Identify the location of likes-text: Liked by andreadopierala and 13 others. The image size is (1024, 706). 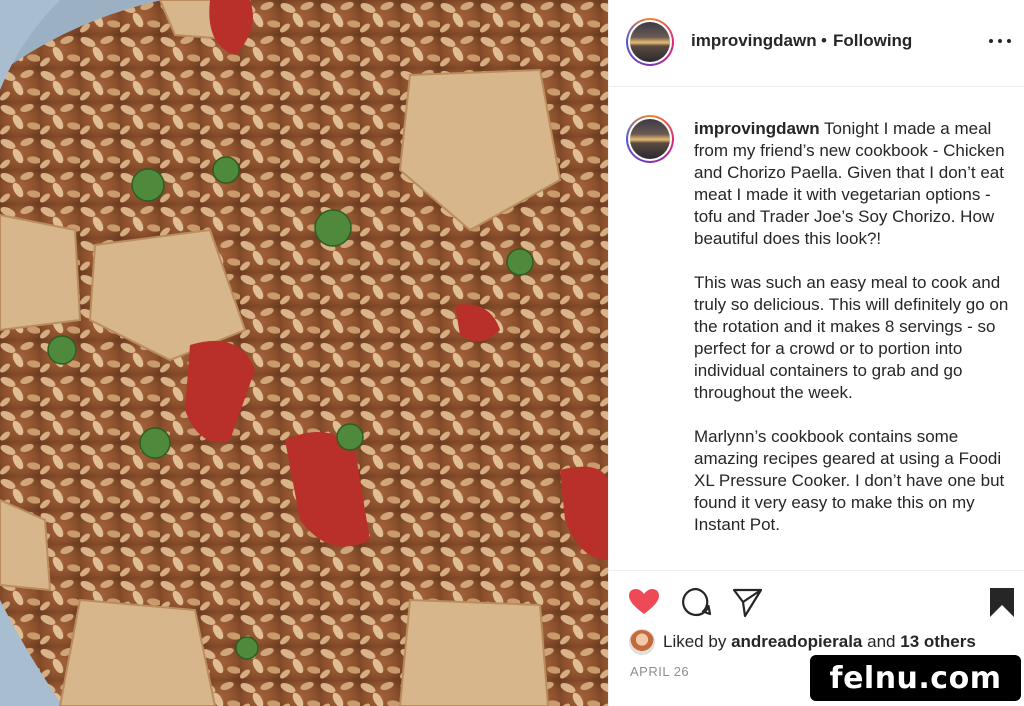
(819, 642).